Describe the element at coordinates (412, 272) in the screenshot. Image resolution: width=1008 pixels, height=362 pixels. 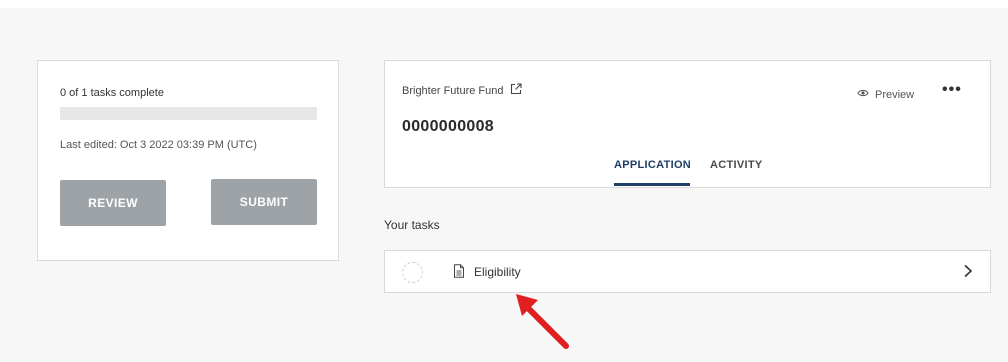
I see `task-status-icon` at that location.